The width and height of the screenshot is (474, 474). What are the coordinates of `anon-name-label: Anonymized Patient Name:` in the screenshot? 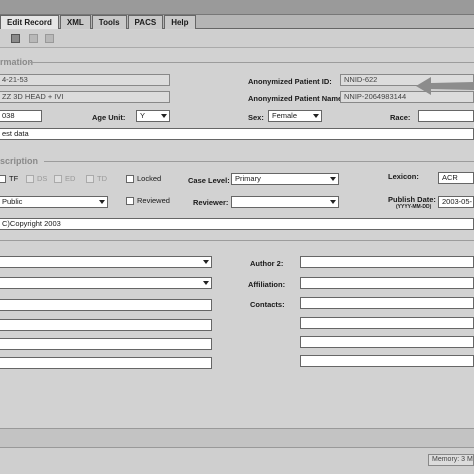 It's located at (296, 98).